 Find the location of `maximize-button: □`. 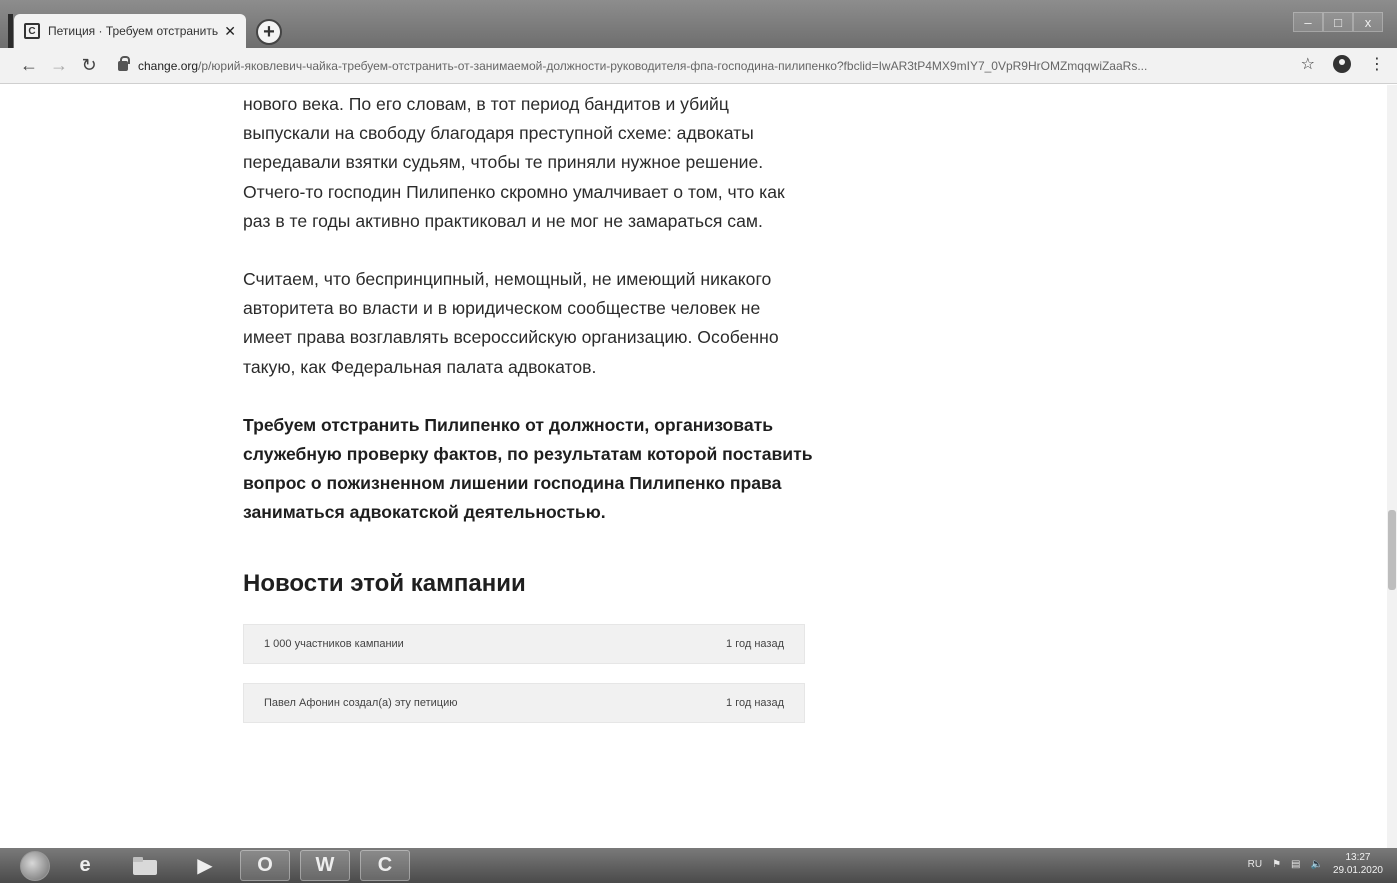

maximize-button: □ is located at coordinates (1338, 22).